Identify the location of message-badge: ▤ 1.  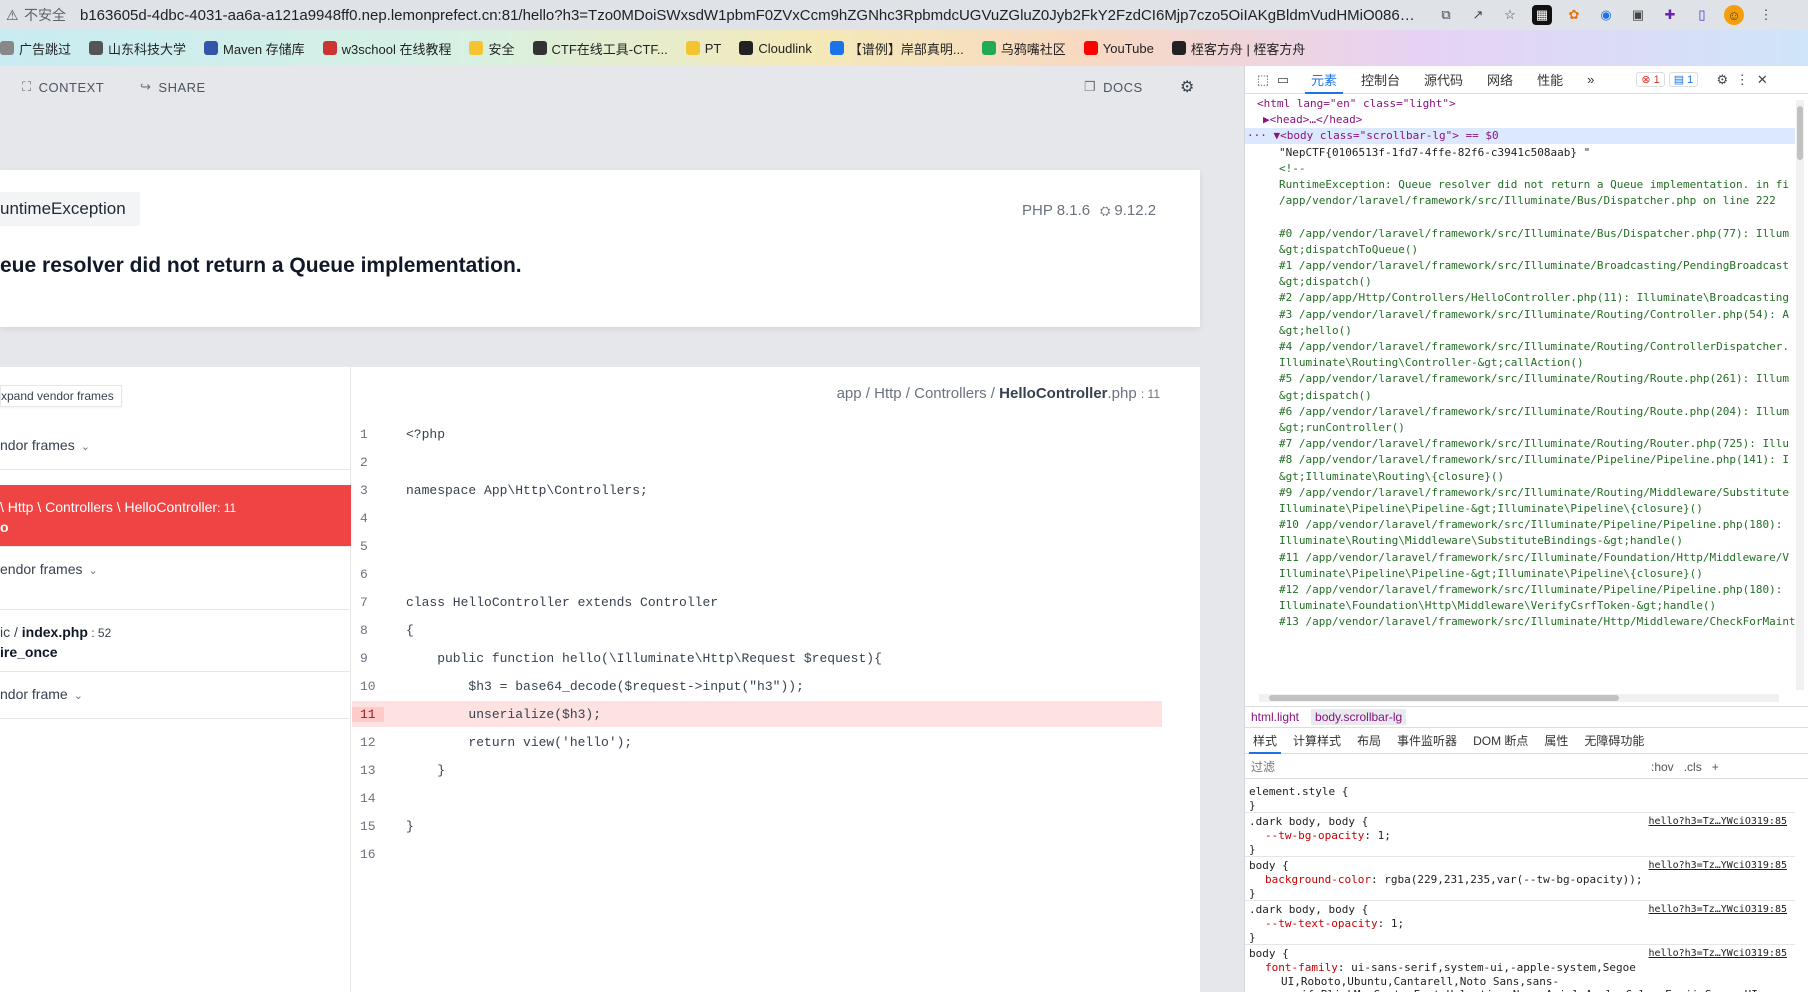
(1683, 79).